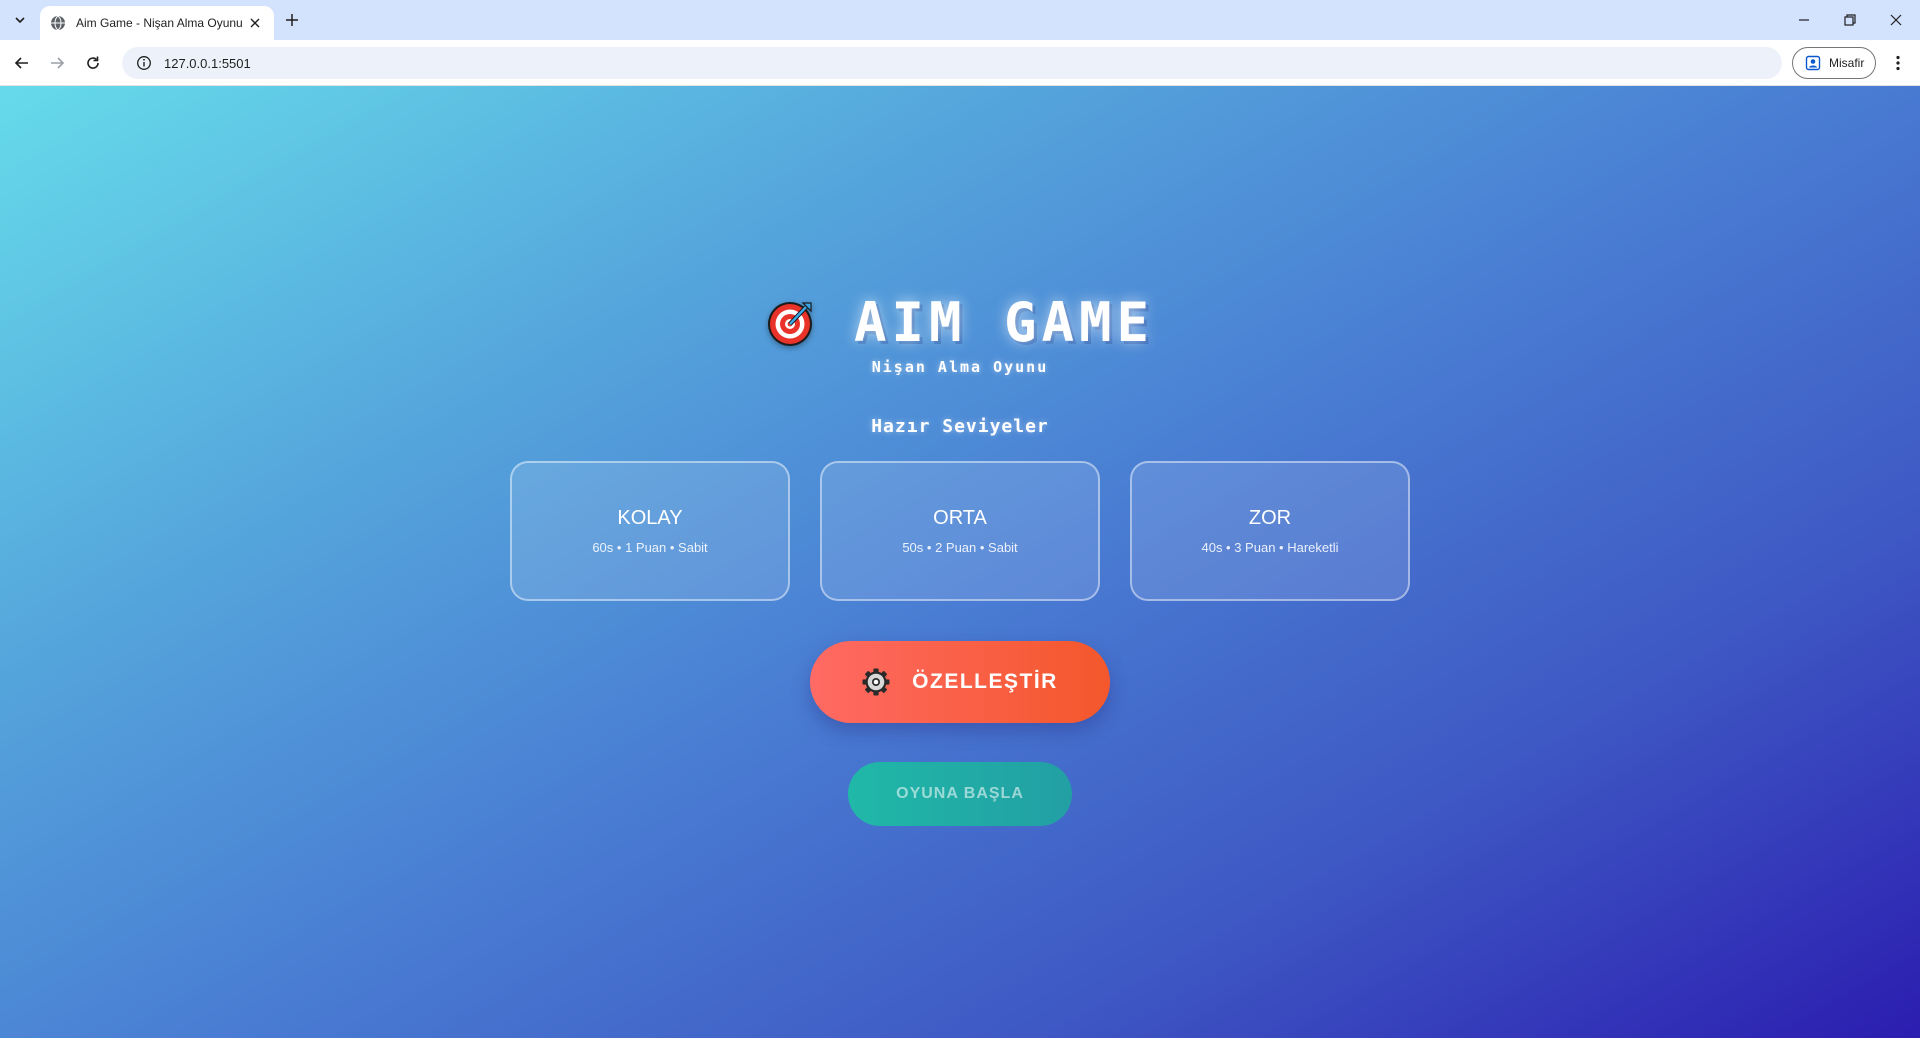  Describe the element at coordinates (1270, 518) in the screenshot. I see `level-name: ZOR` at that location.